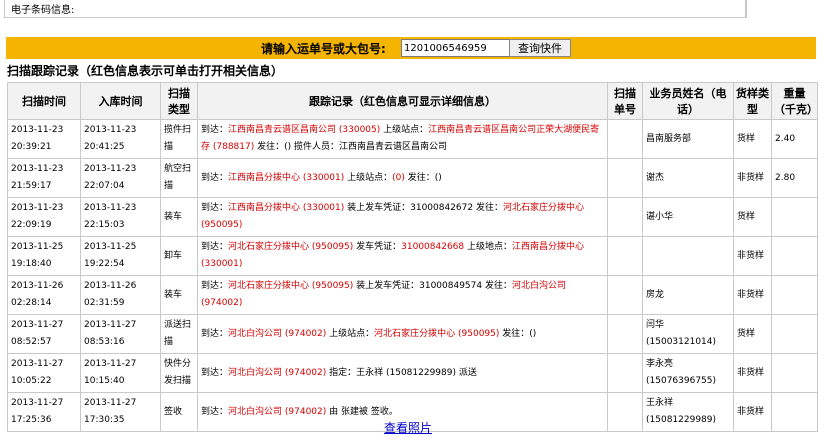 This screenshot has height=440, width=838. I want to click on search-label: 请输入运单号或大包号:, so click(323, 49).